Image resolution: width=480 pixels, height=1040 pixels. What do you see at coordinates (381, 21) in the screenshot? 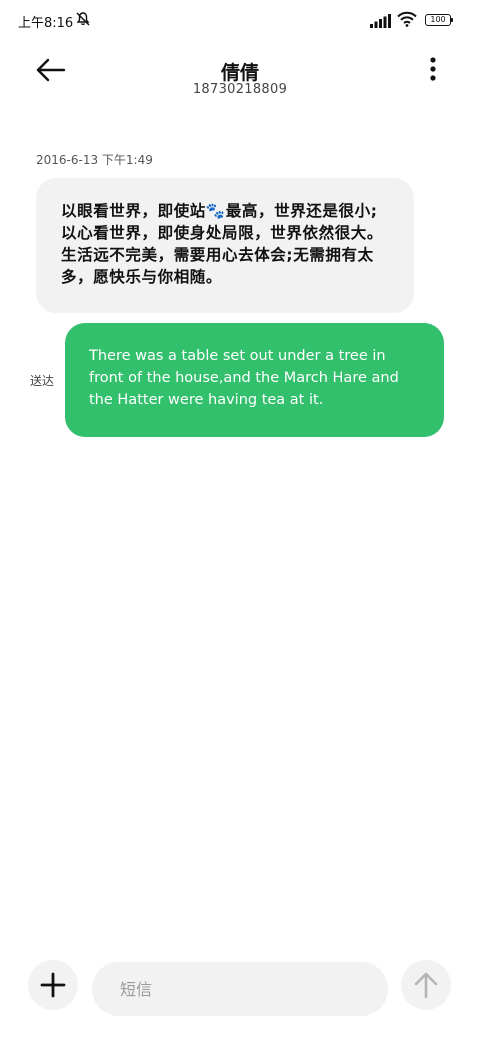
I see `signal-icon` at bounding box center [381, 21].